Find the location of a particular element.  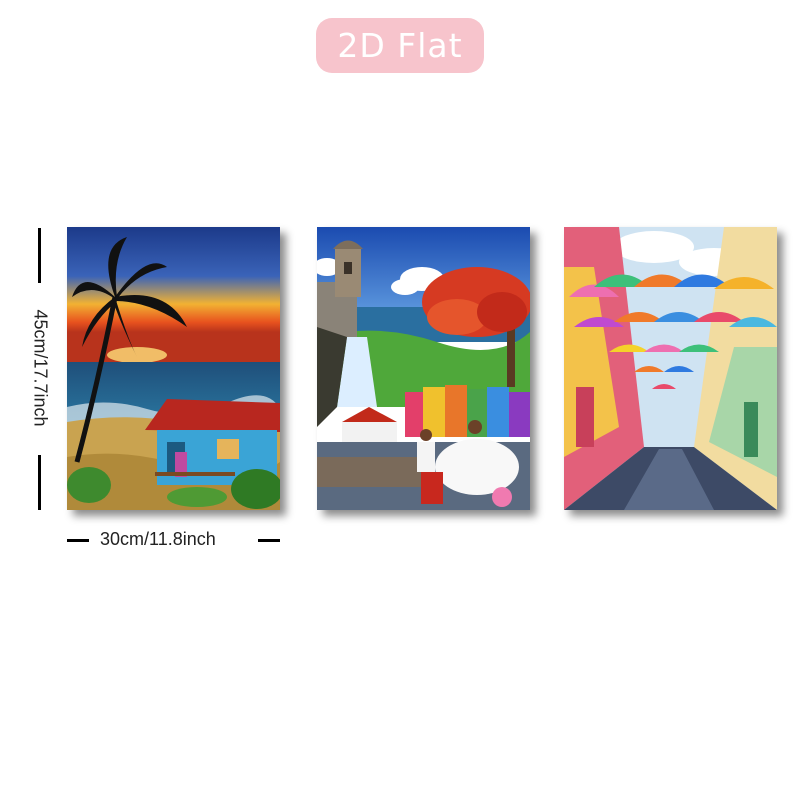

width-dimension-line-left is located at coordinates (78, 540).